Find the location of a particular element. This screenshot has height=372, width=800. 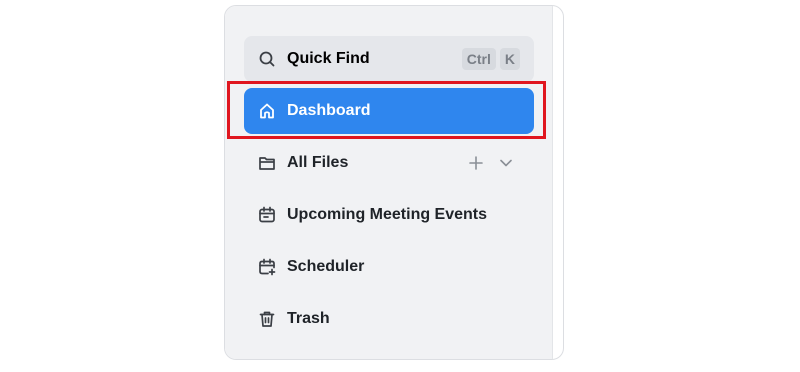

sidebar-item-label: Upcoming Meeting Events is located at coordinates (387, 214).